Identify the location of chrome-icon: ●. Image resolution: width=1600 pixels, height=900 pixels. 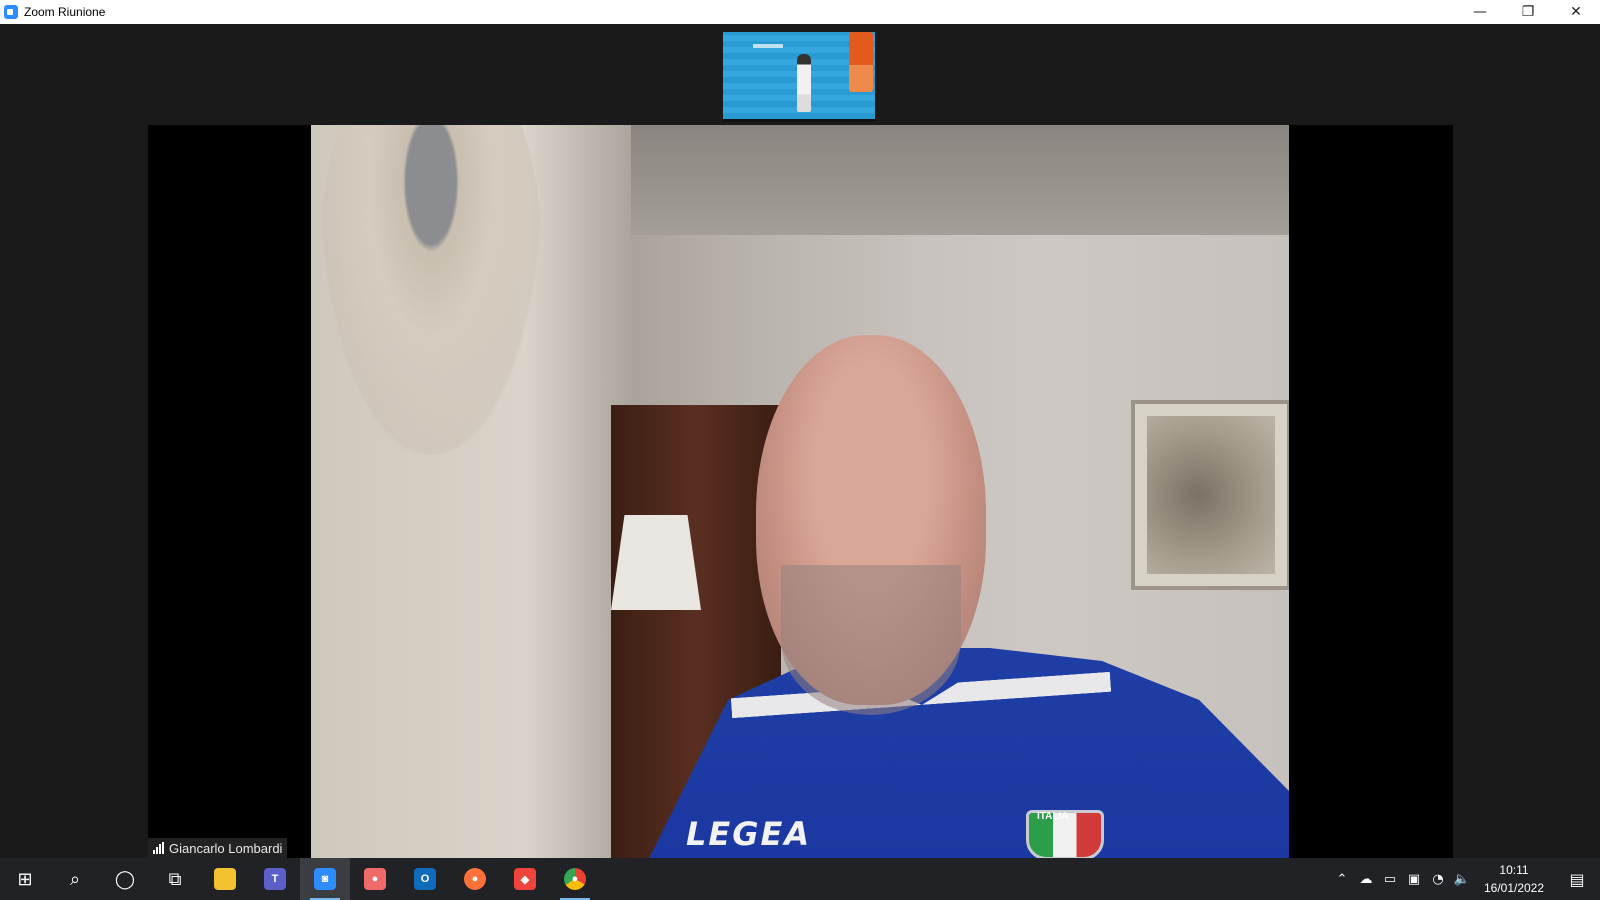
(575, 879).